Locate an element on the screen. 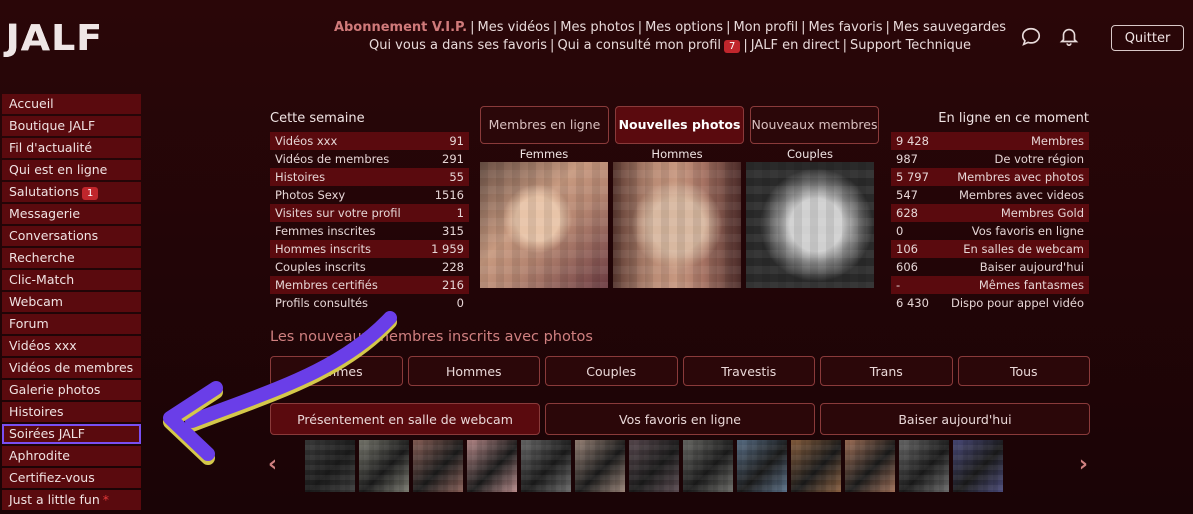 The height and width of the screenshot is (514, 1193). nav-my-photos: Mes photos is located at coordinates (597, 27).